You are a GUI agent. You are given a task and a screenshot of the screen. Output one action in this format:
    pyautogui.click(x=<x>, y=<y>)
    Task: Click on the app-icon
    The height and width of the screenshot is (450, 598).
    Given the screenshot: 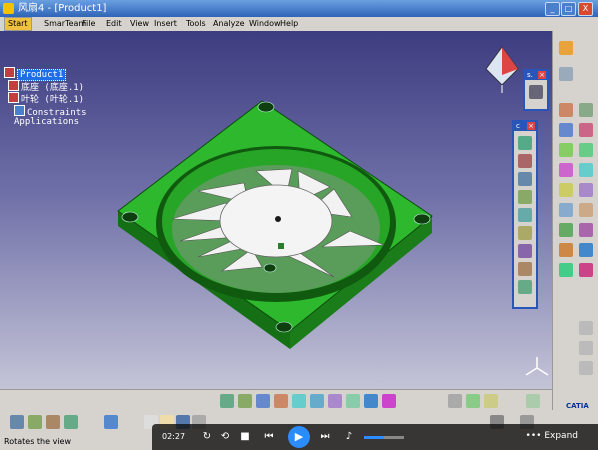 What is the action you would take?
    pyautogui.click(x=8, y=8)
    